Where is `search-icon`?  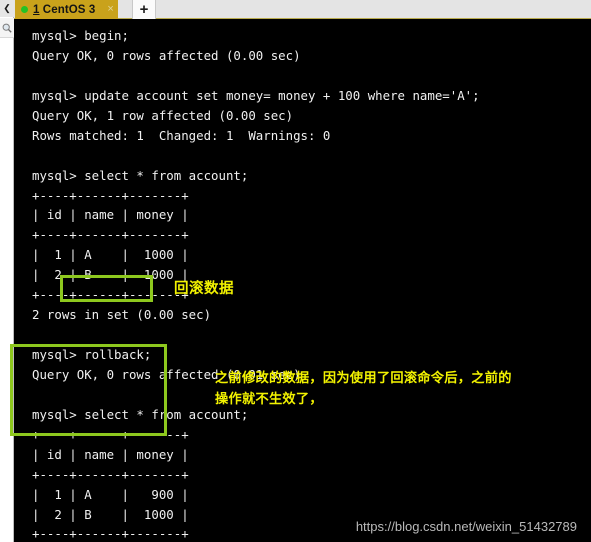 search-icon is located at coordinates (7, 28).